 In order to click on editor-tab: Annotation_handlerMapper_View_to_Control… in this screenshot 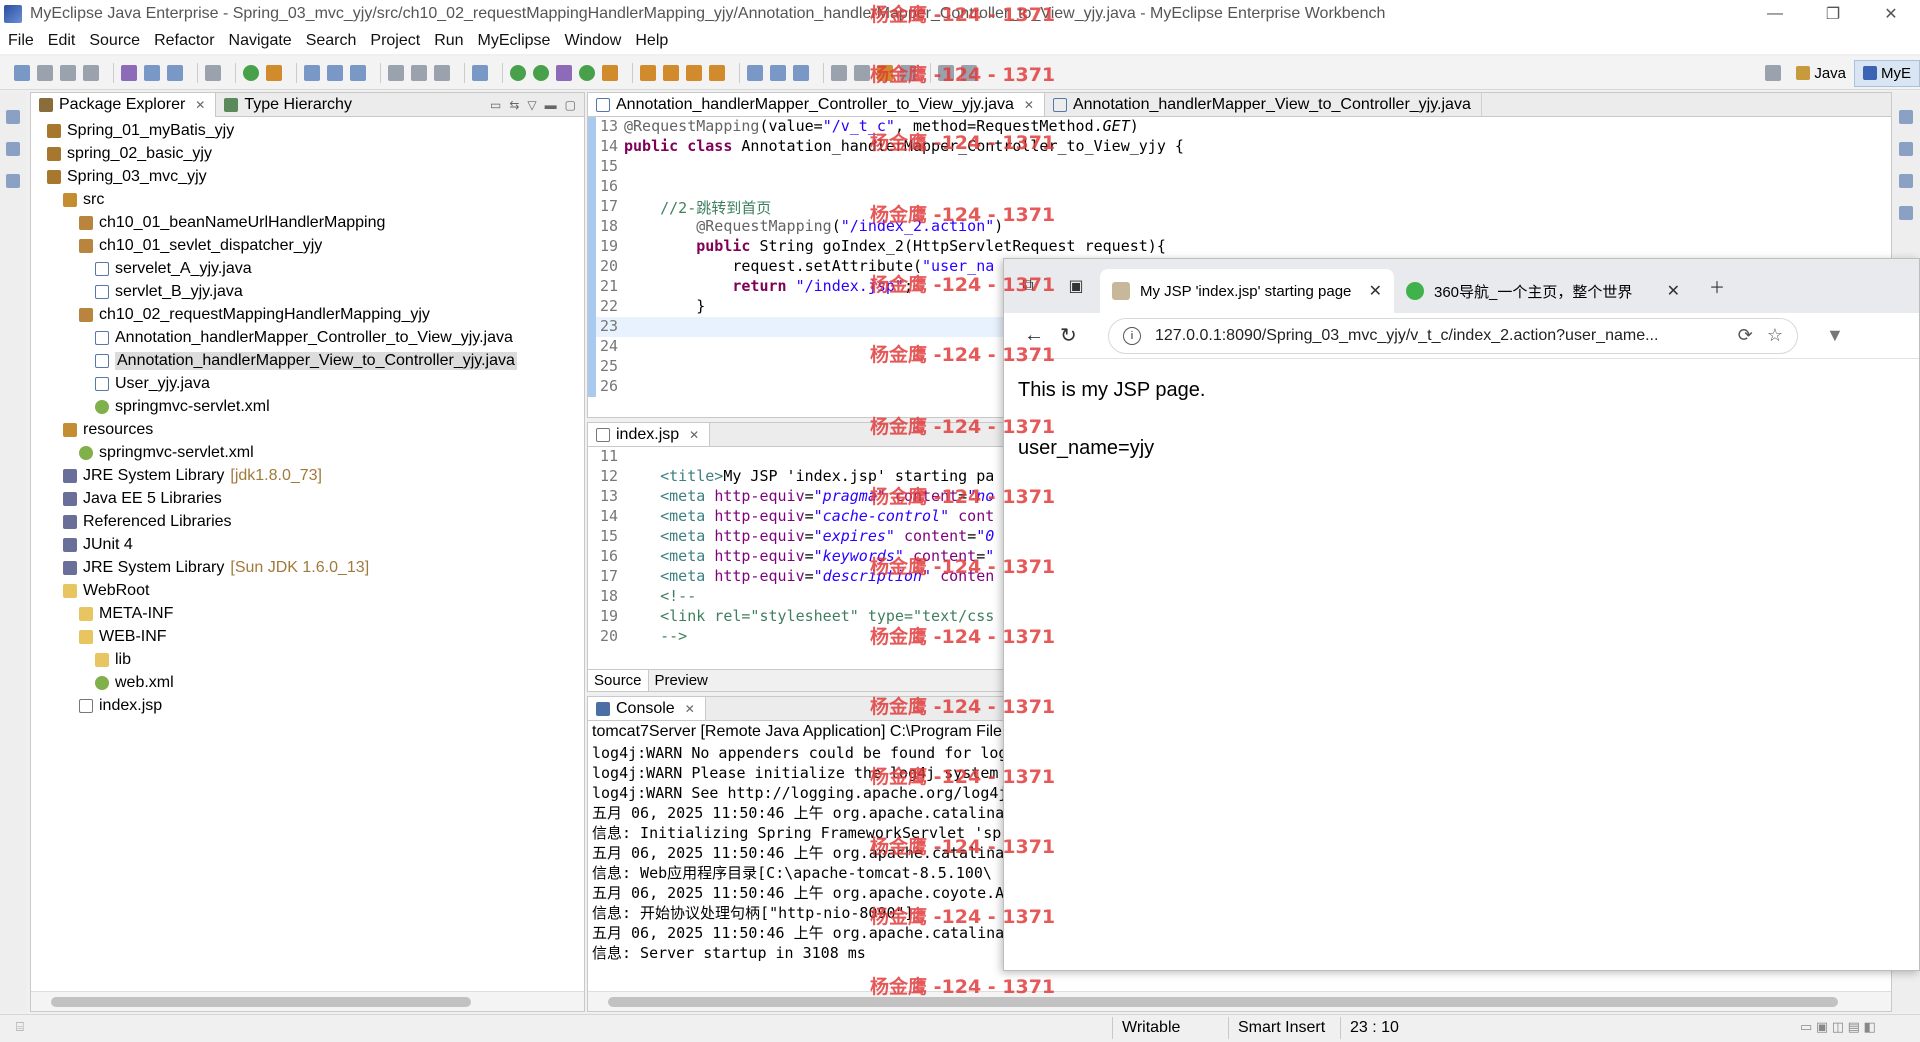, I will do `click(1263, 104)`.